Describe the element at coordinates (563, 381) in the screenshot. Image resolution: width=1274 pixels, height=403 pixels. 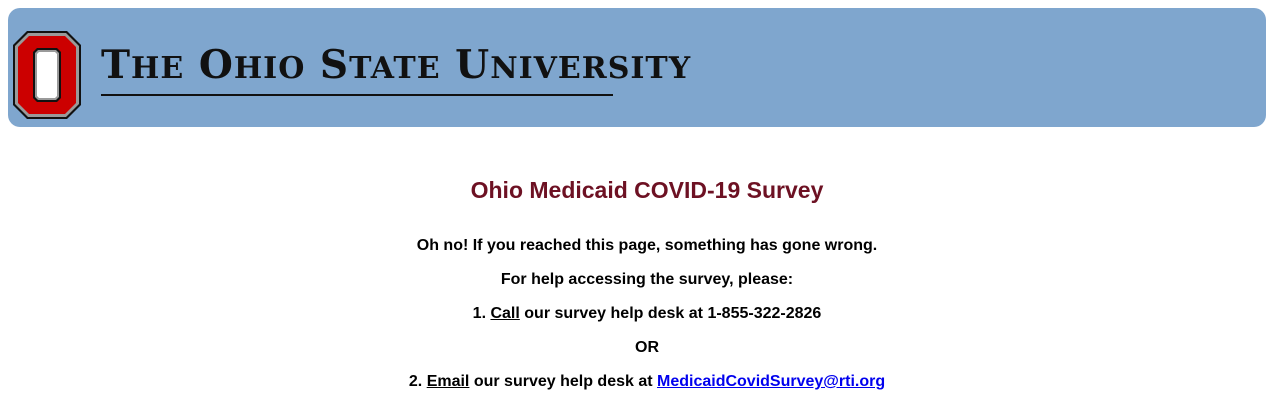
I see `email-text: our survey help desk at` at that location.